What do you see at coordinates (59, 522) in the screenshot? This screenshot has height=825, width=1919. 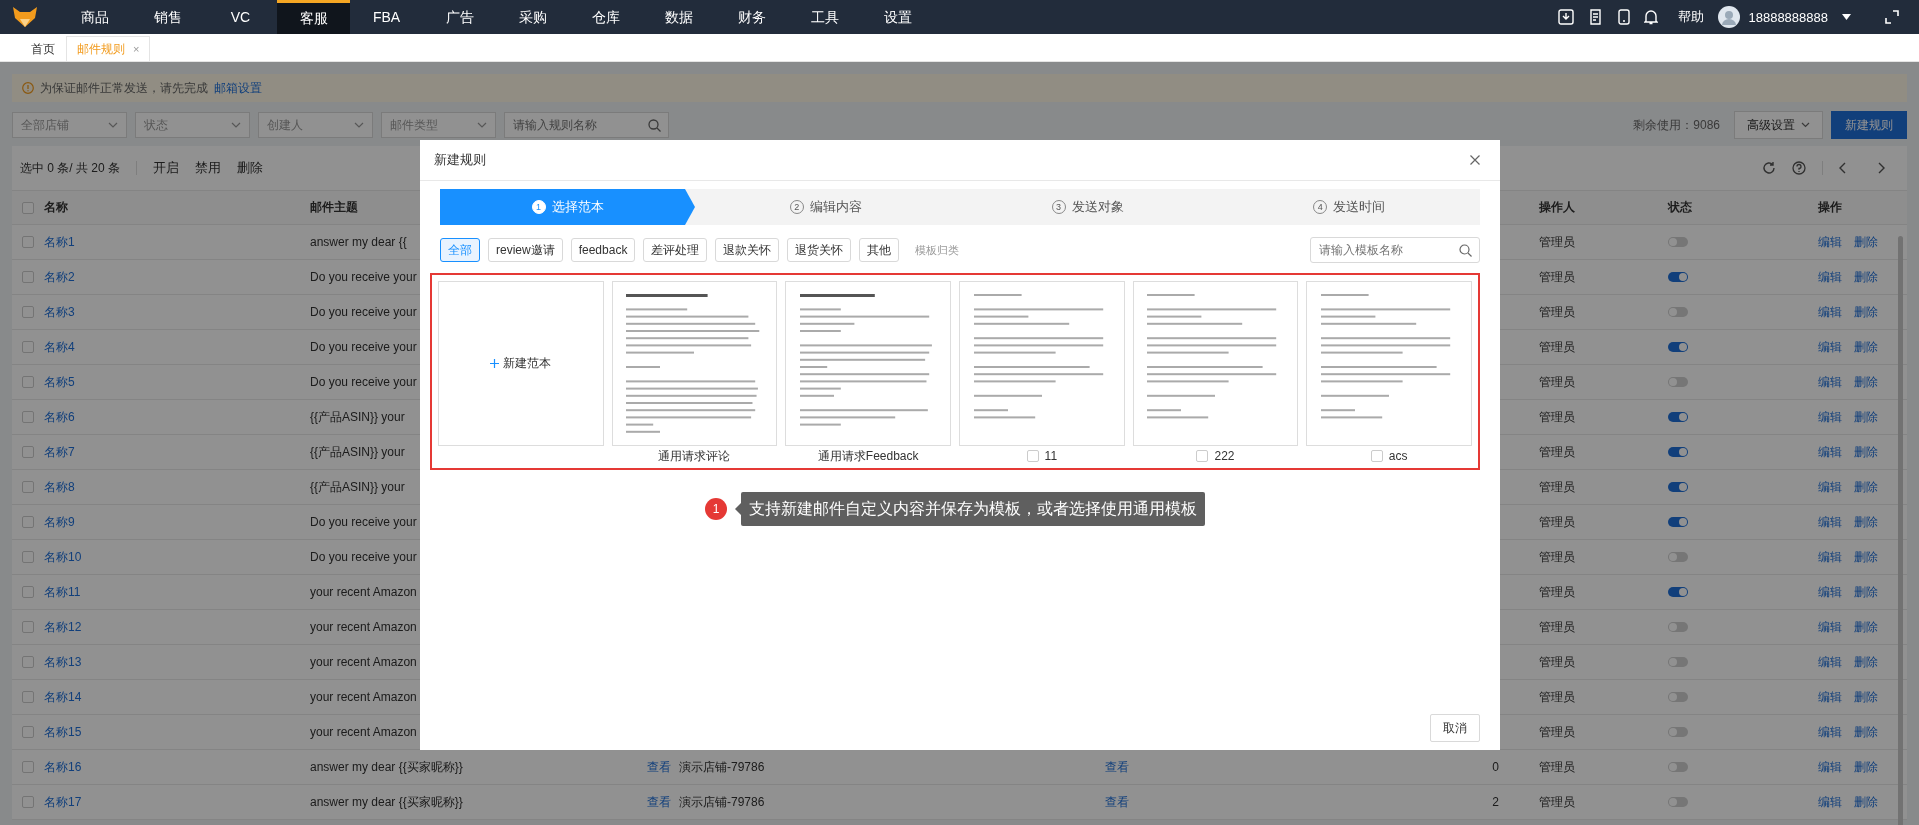 I see `rule-name-link: 名称9` at bounding box center [59, 522].